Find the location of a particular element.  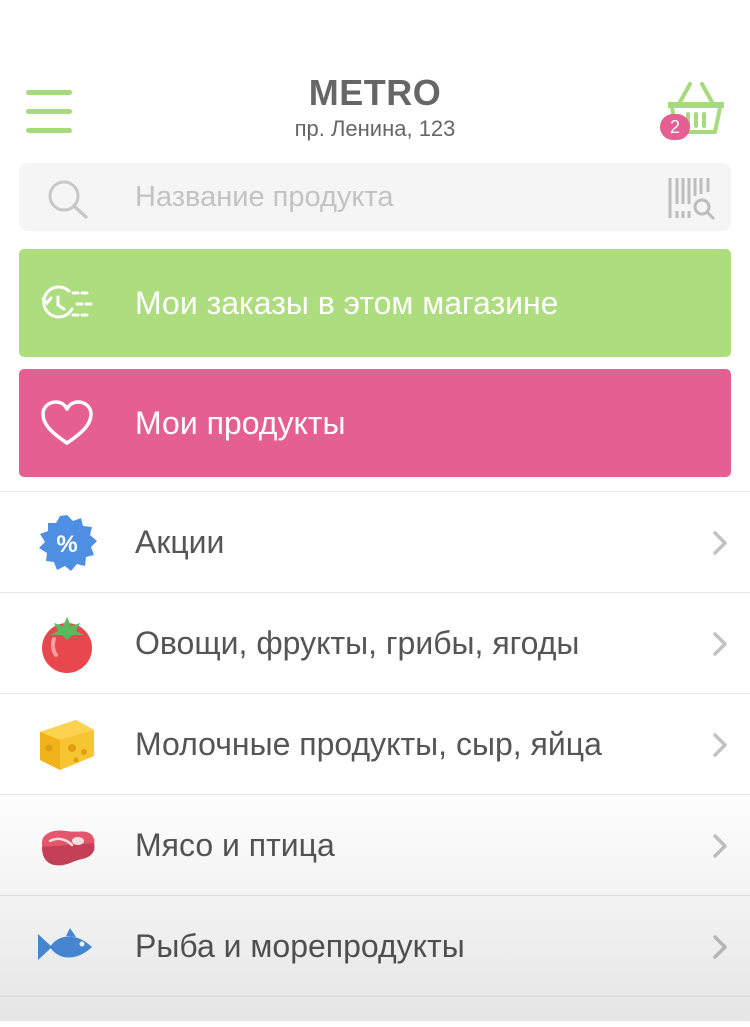

heart-icon is located at coordinates (67, 422).